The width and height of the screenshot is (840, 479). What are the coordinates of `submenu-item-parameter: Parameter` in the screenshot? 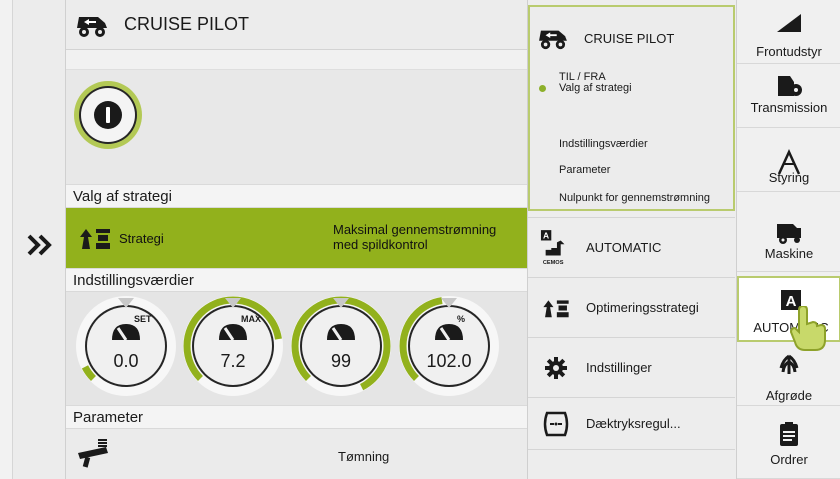 It's located at (584, 170).